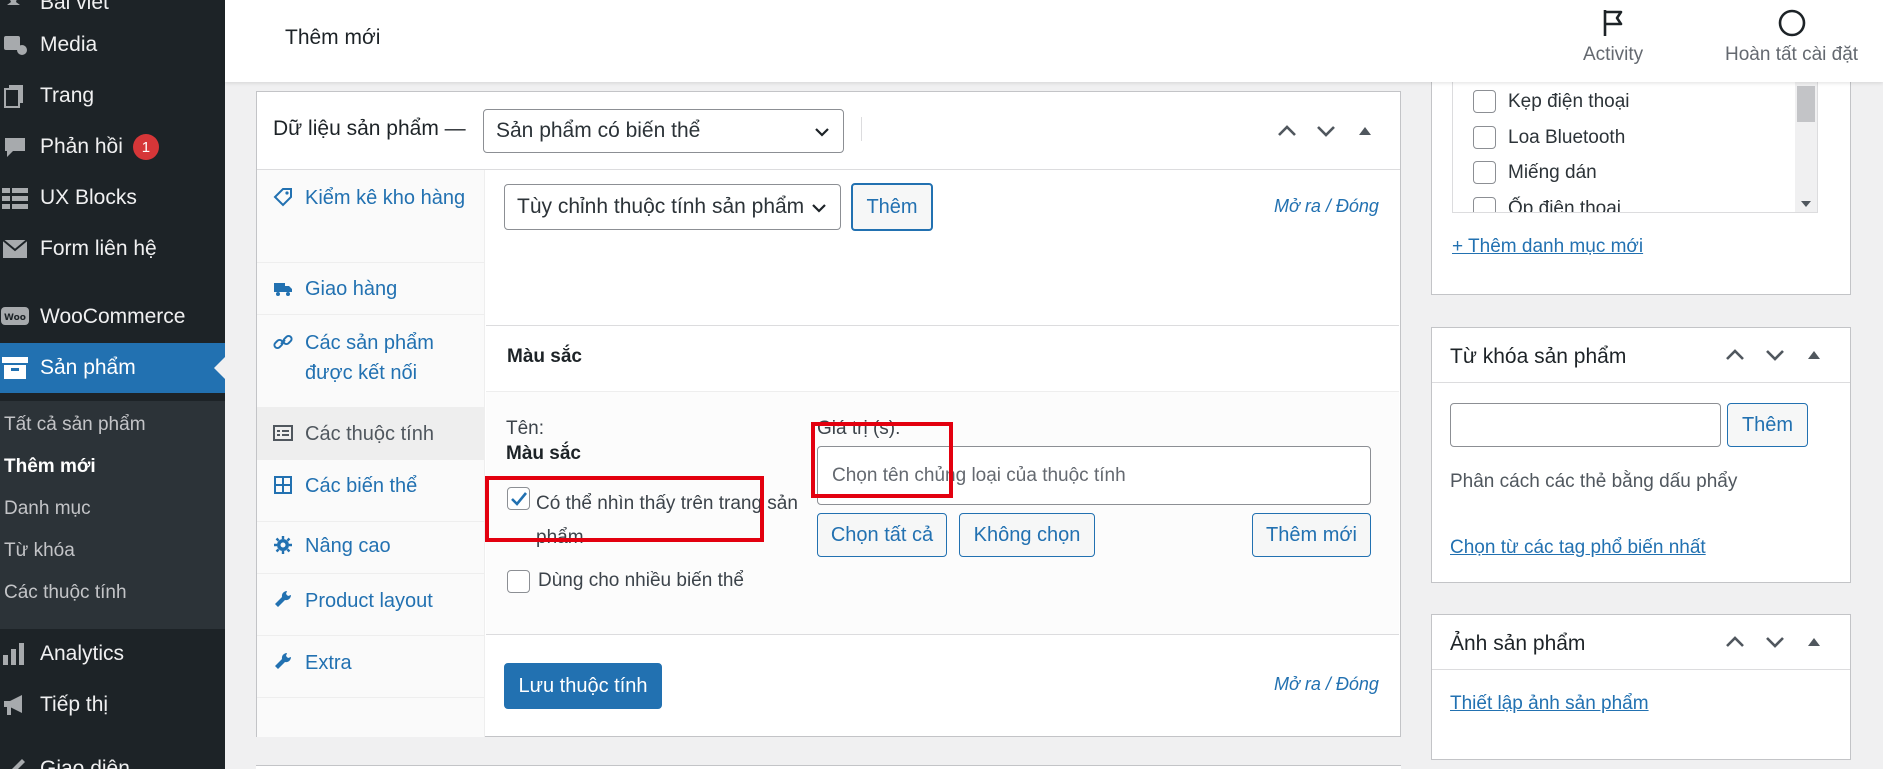  What do you see at coordinates (1027, 535) in the screenshot?
I see `select-none-button: Không chọn` at bounding box center [1027, 535].